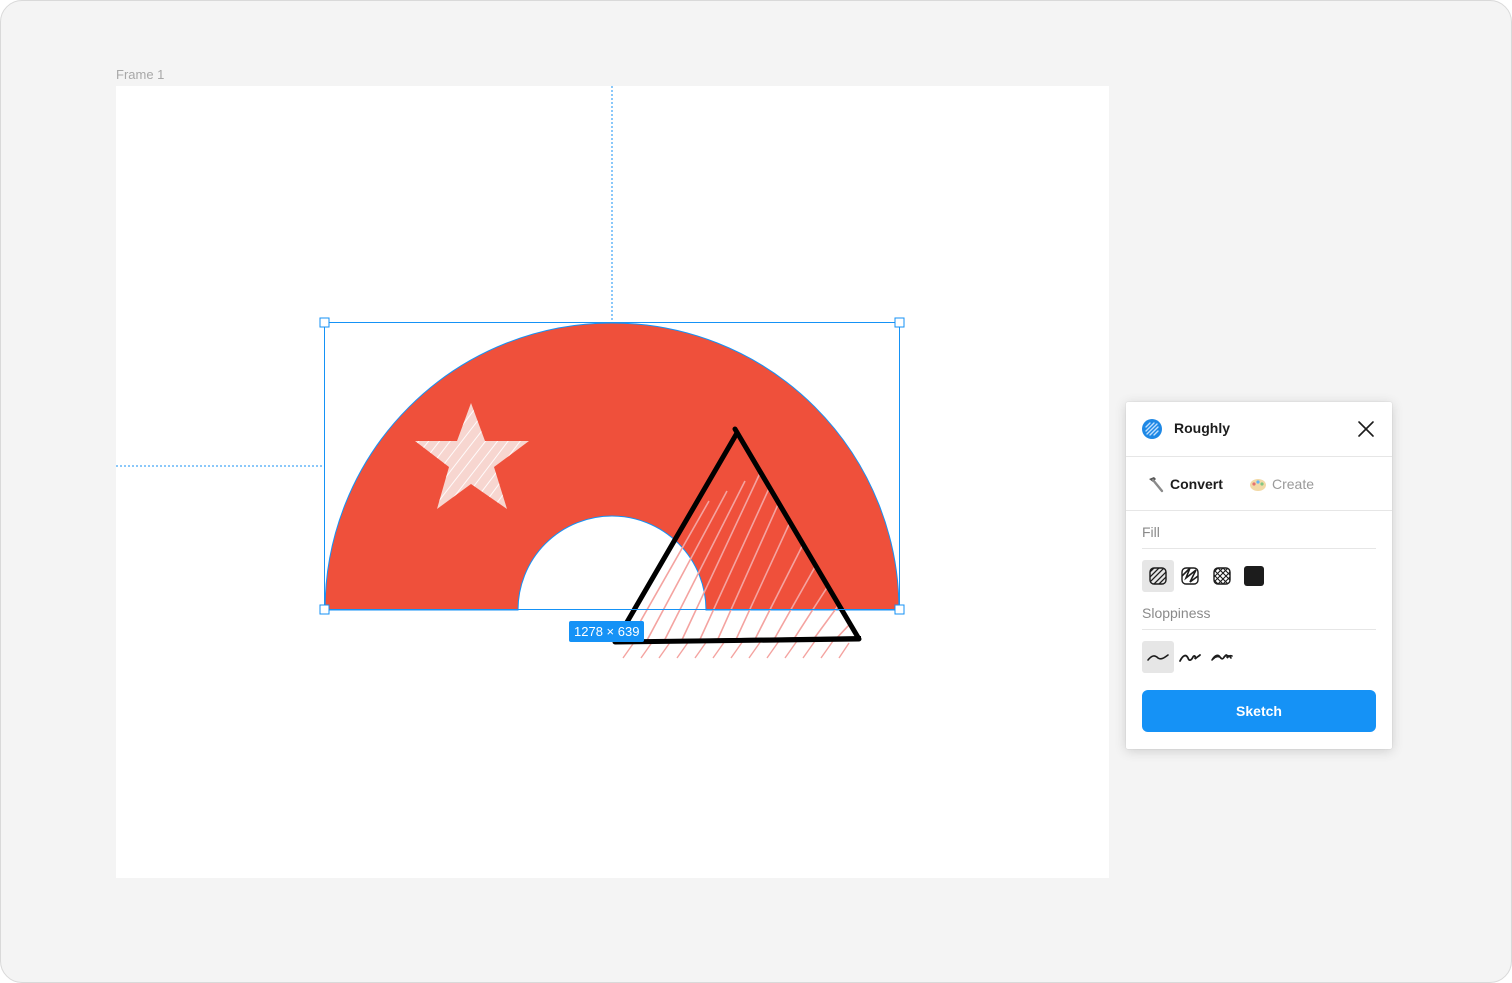 The image size is (1512, 983). Describe the element at coordinates (324, 609) in the screenshot. I see `resize-handle-bottom-left` at that location.